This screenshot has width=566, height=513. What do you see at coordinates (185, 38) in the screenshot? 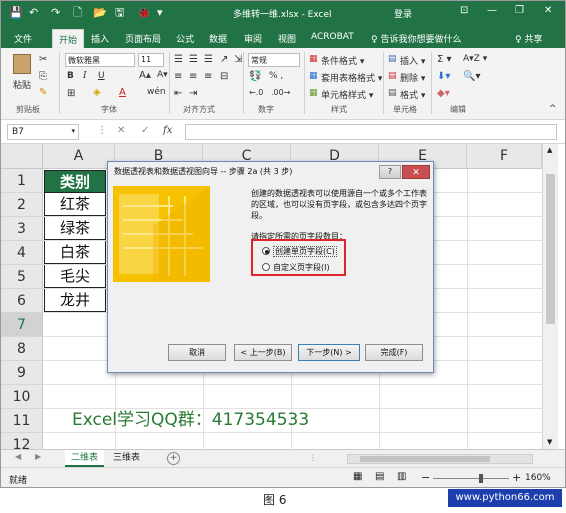
I see `tab-formulas: 公式` at bounding box center [185, 38].